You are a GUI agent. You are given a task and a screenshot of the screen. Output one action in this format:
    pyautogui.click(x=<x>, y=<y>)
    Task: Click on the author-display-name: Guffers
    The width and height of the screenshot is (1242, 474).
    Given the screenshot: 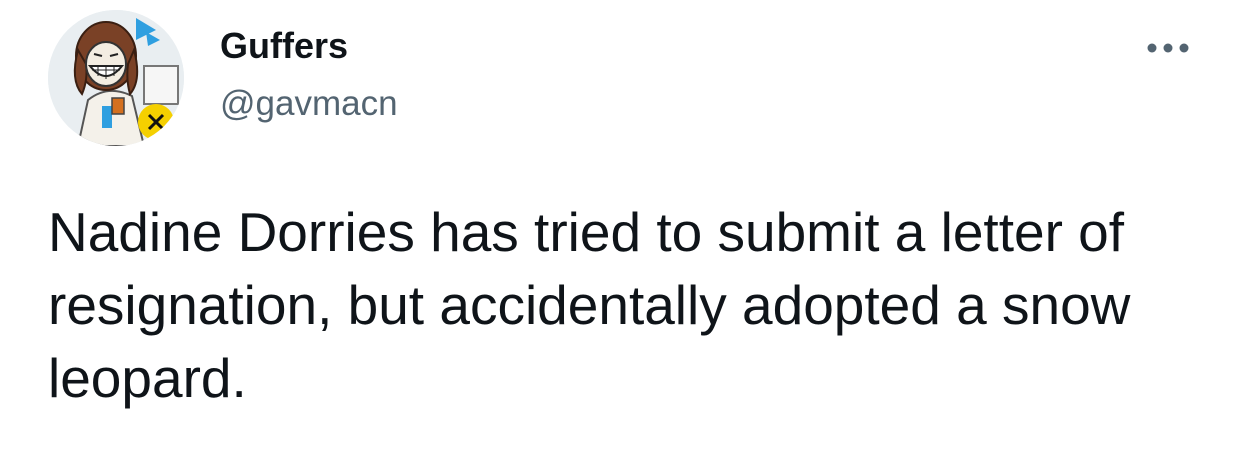 What is the action you would take?
    pyautogui.click(x=284, y=46)
    